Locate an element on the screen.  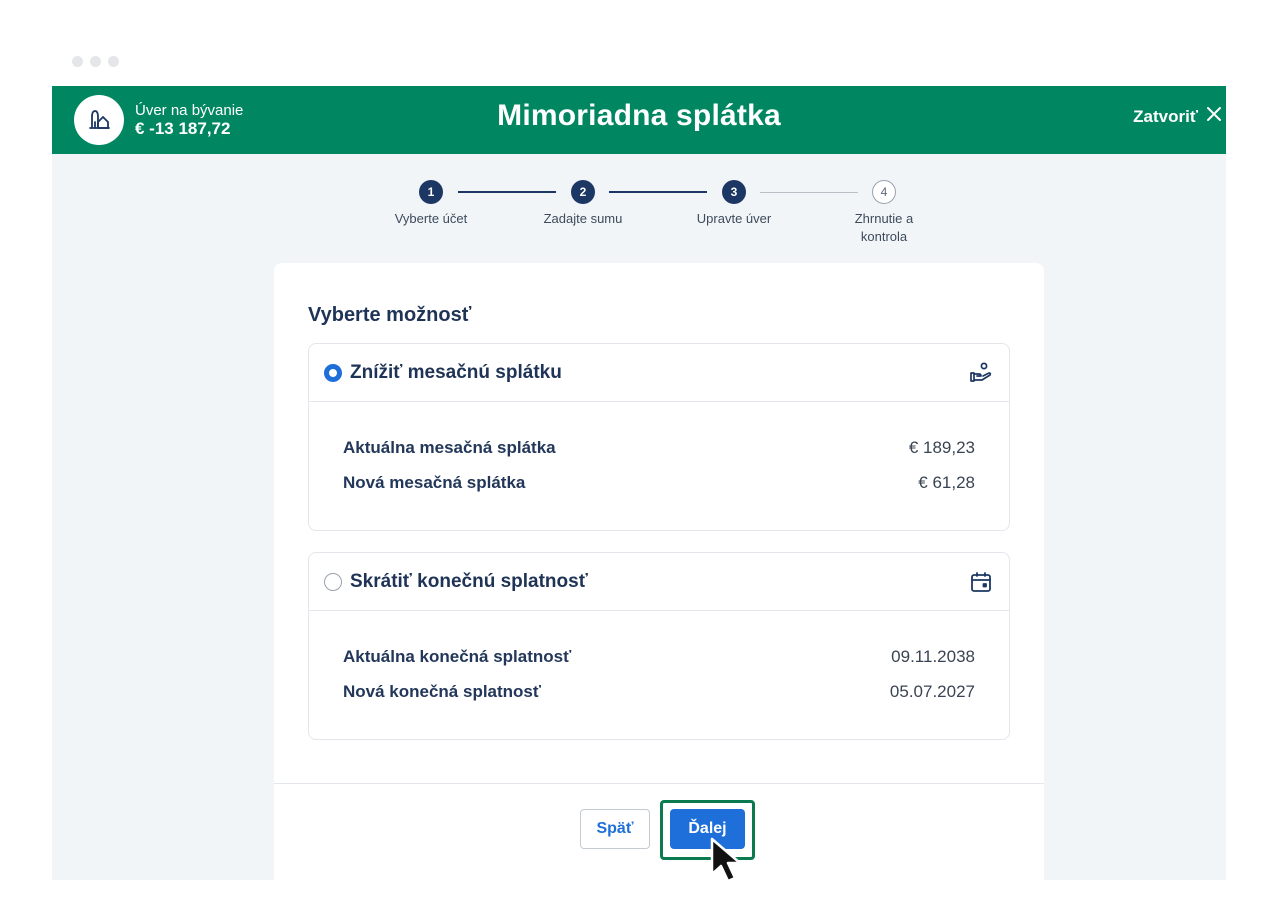
close-icon is located at coordinates (1214, 116).